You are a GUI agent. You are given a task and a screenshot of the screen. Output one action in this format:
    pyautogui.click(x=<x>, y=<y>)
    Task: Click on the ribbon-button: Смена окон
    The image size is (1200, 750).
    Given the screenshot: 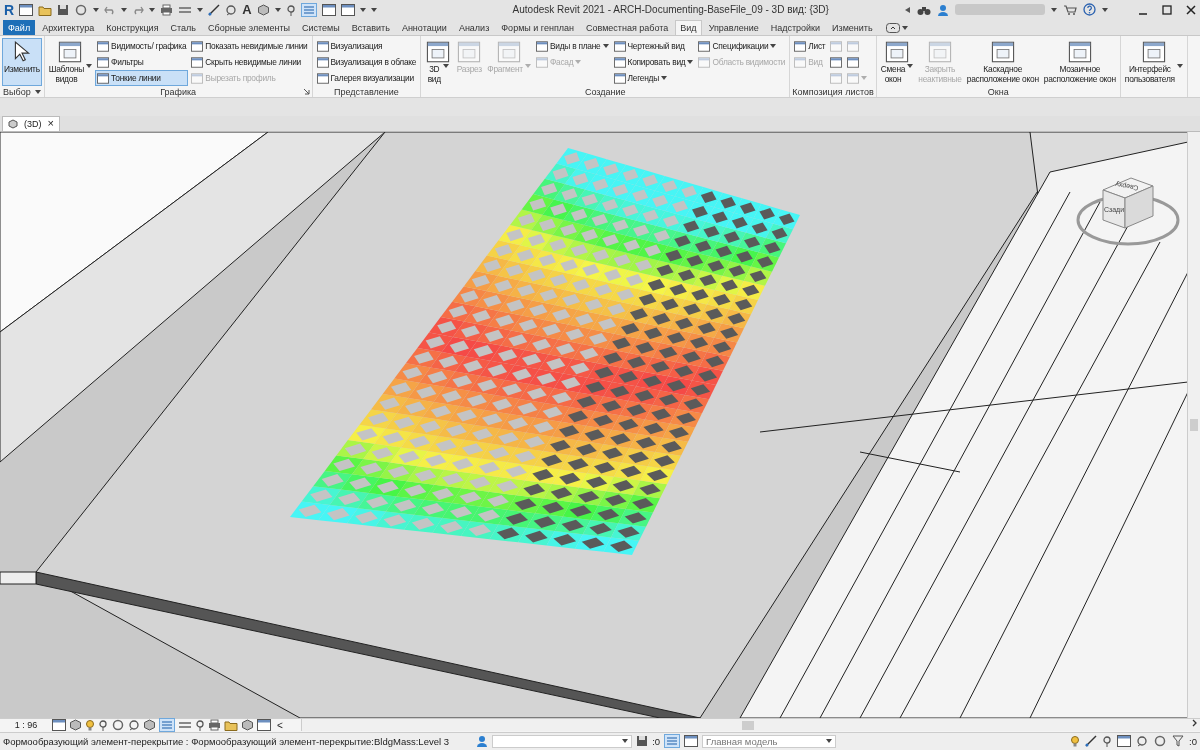 What is the action you would take?
    pyautogui.click(x=897, y=62)
    